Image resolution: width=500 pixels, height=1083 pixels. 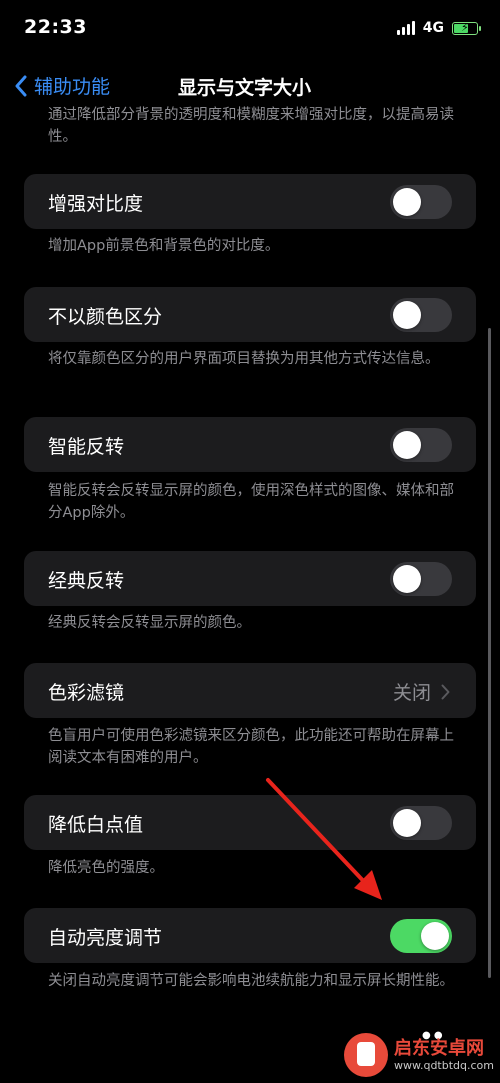 What do you see at coordinates (244, 359) in the screenshot?
I see `setting-note: 将仅靠颜色区分的用户界面项目替换为用其他方式传达信息。` at bounding box center [244, 359].